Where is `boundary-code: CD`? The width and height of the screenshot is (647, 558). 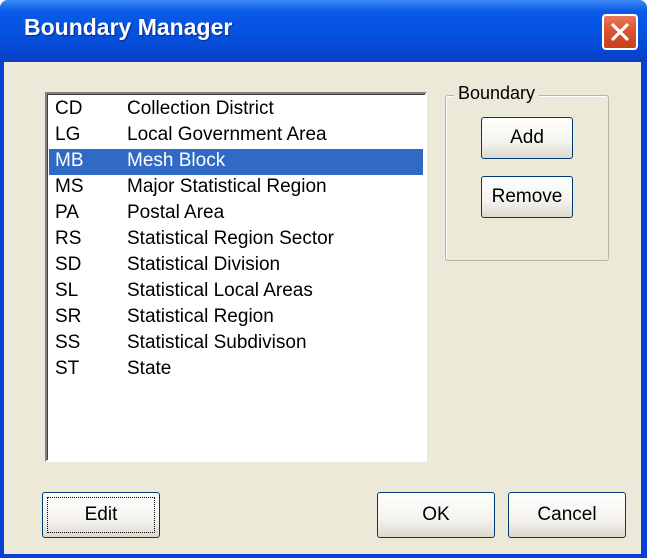 boundary-code: CD is located at coordinates (69, 108).